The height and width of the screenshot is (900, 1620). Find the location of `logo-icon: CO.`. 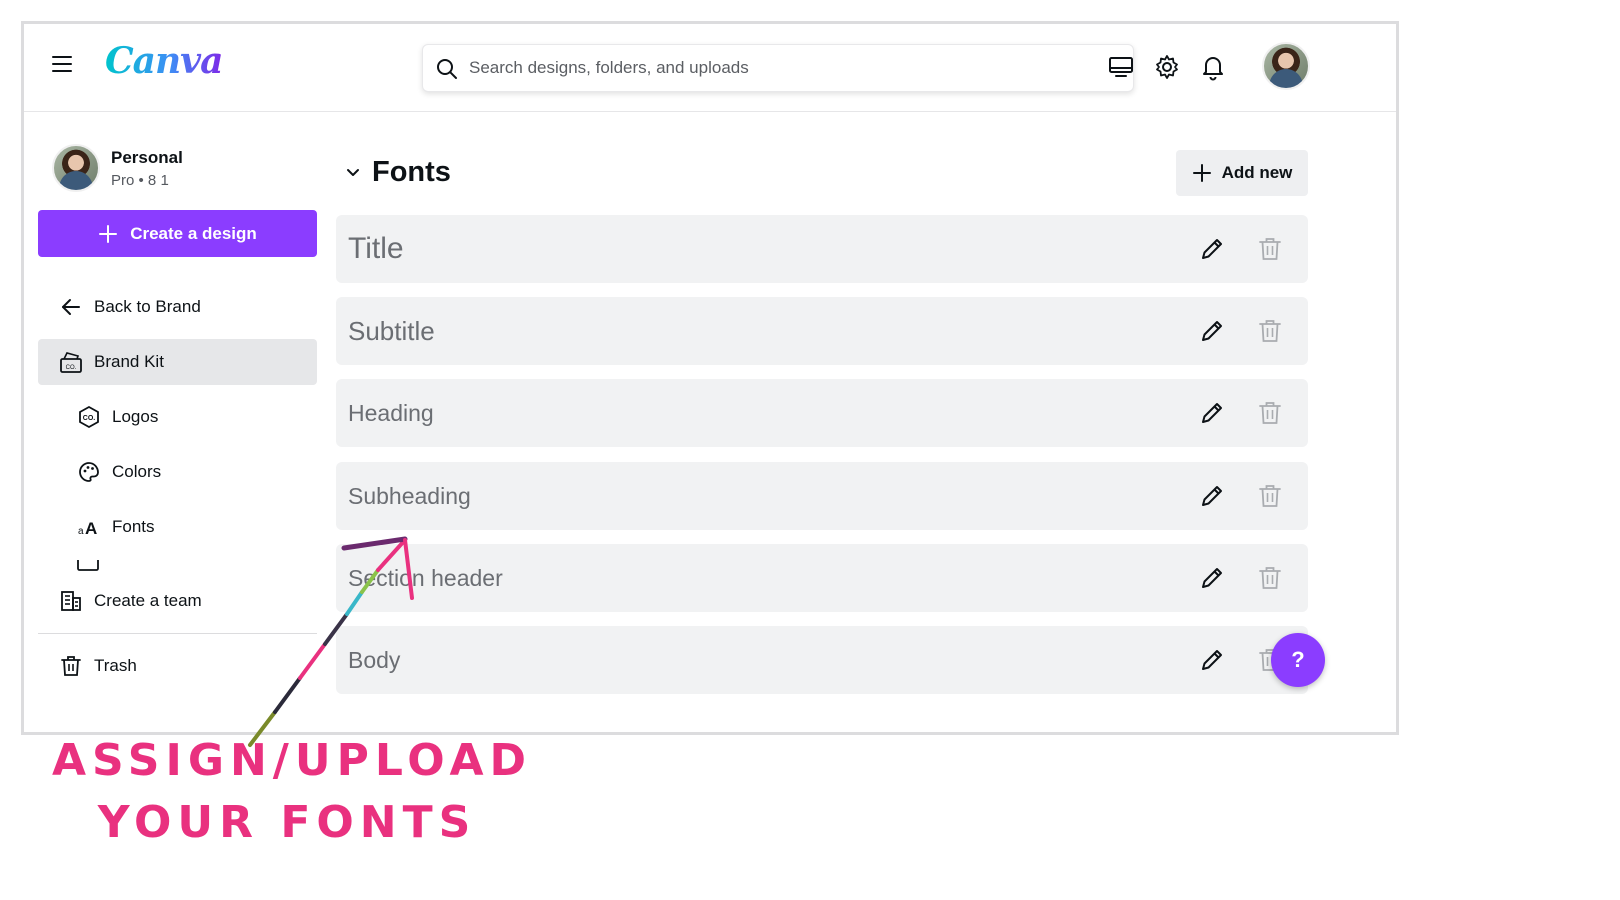

logo-icon: CO. is located at coordinates (89, 417).